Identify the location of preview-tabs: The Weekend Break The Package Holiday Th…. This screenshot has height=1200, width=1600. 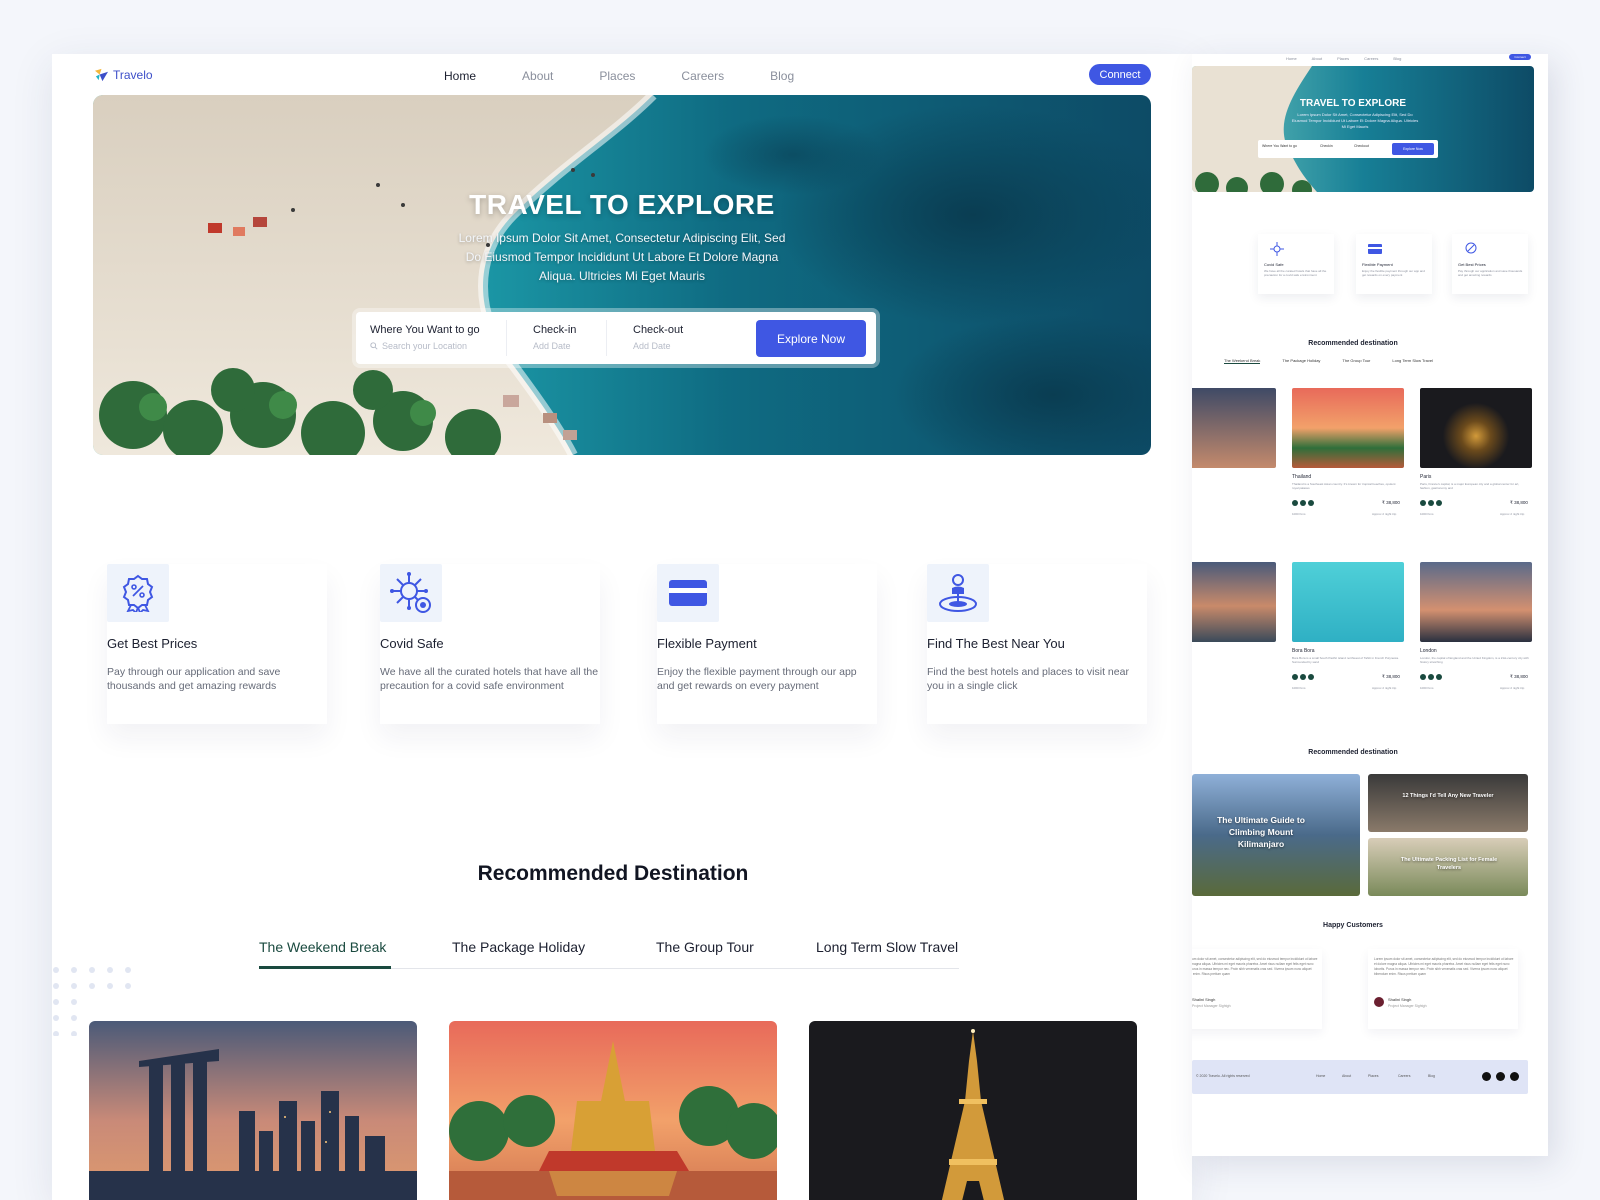
(1328, 361).